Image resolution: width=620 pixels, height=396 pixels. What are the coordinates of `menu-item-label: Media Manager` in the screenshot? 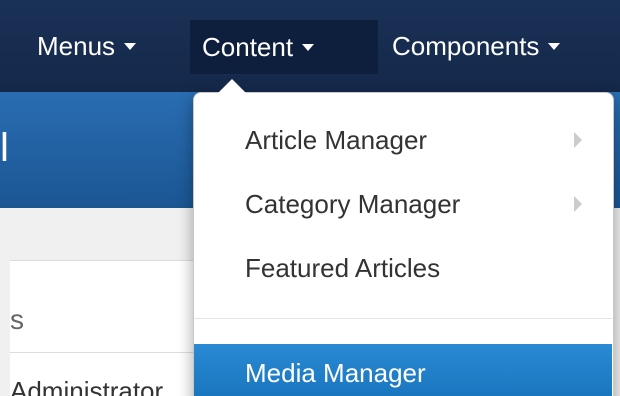 It's located at (335, 373).